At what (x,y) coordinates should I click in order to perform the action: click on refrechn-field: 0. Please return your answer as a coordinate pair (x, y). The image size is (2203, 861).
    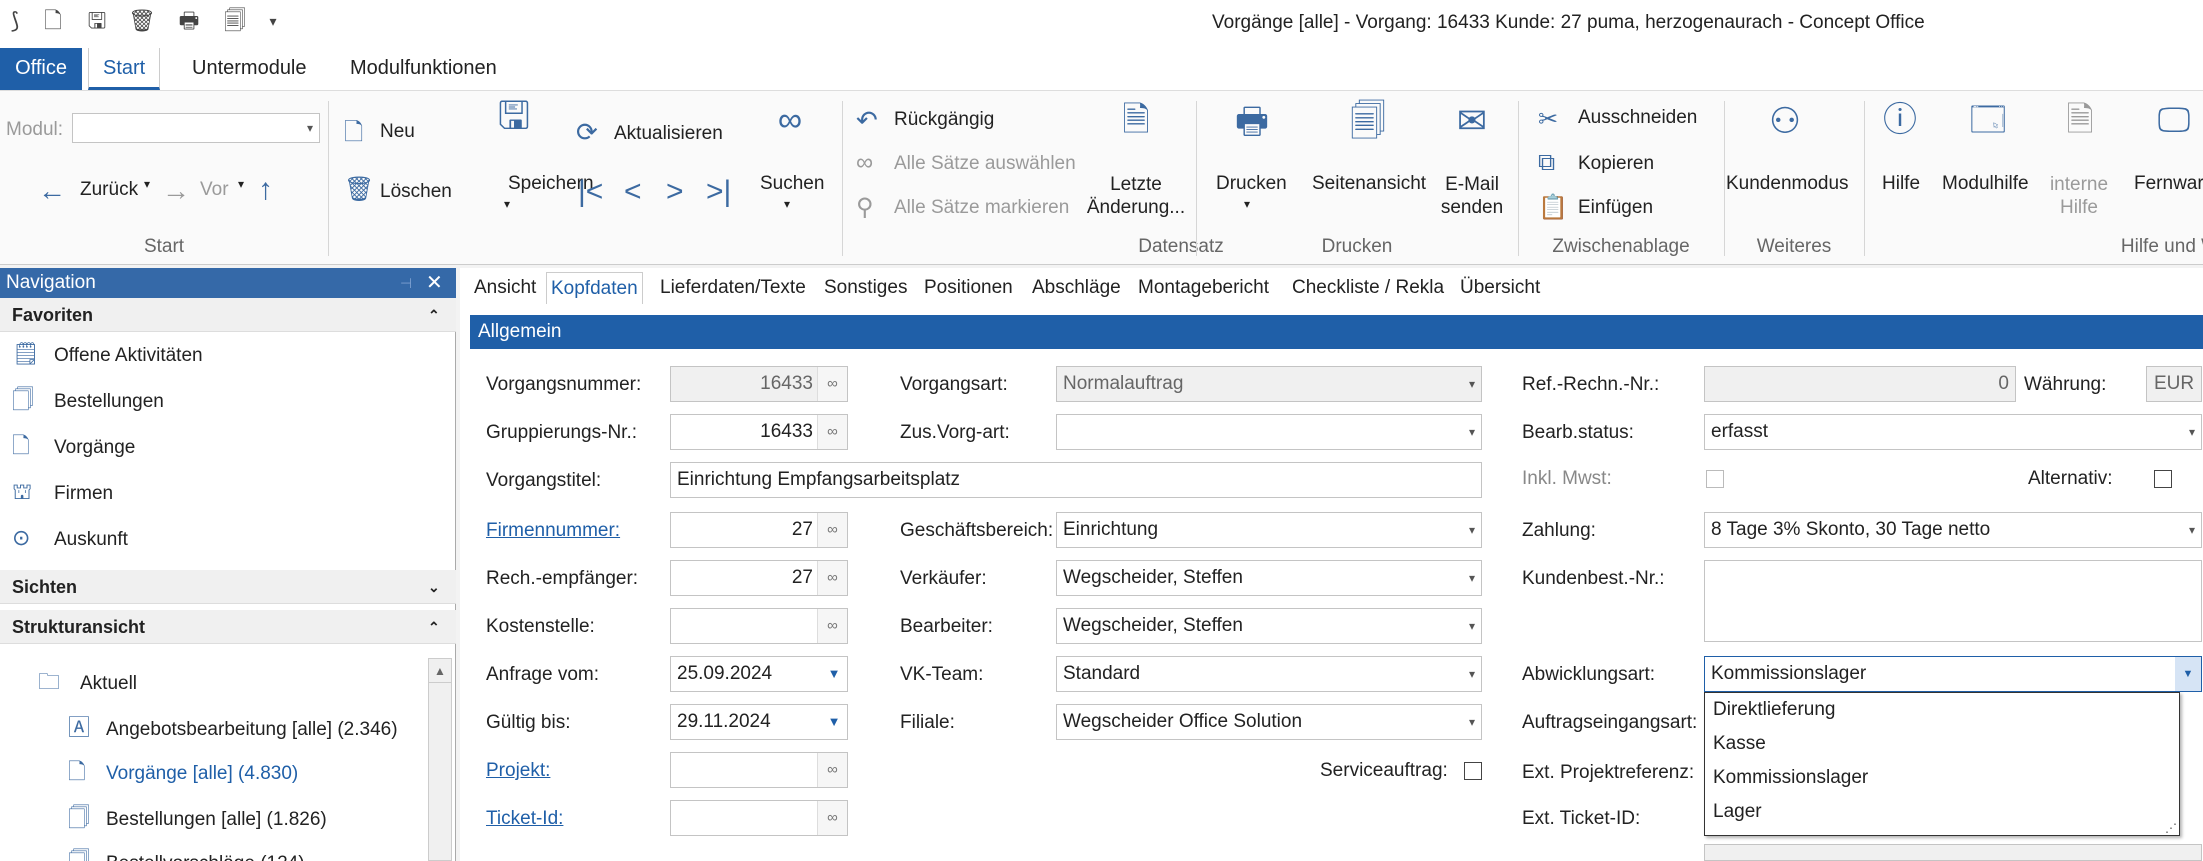
    Looking at the image, I should click on (1860, 384).